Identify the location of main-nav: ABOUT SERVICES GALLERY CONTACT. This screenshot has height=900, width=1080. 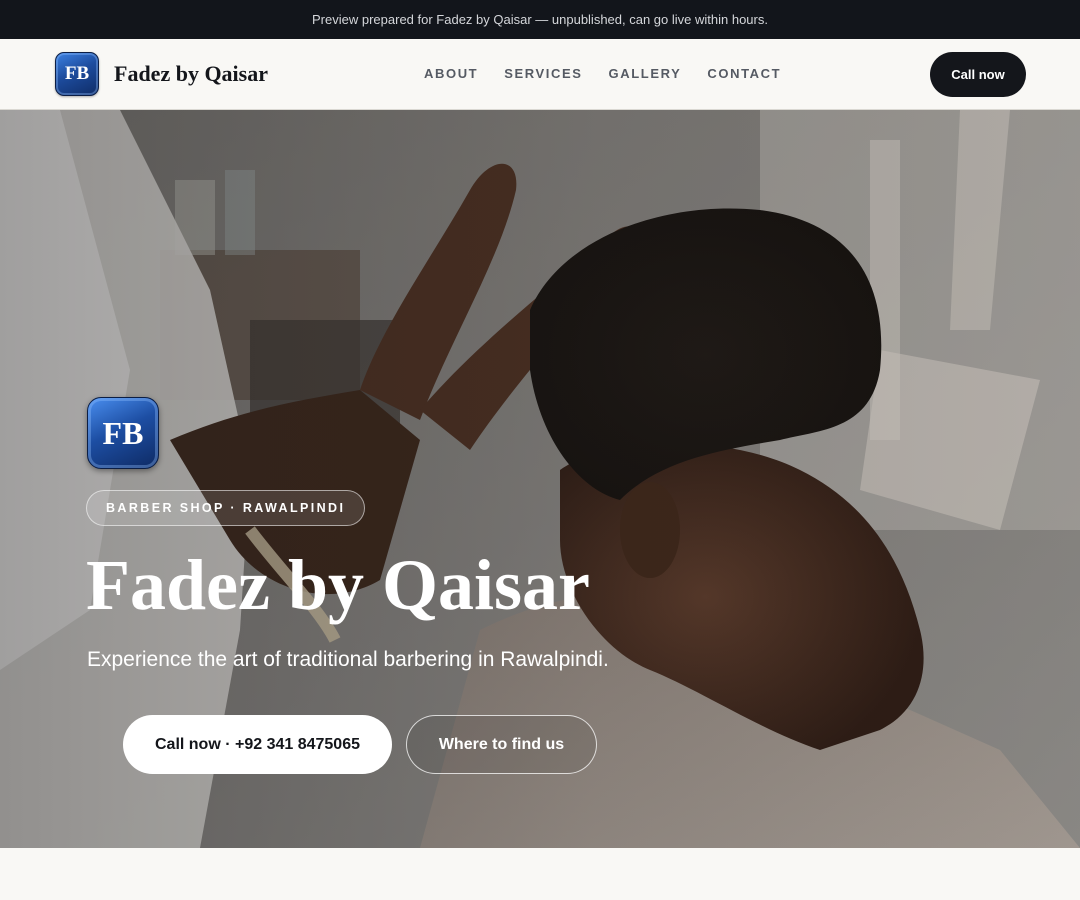
(615, 73).